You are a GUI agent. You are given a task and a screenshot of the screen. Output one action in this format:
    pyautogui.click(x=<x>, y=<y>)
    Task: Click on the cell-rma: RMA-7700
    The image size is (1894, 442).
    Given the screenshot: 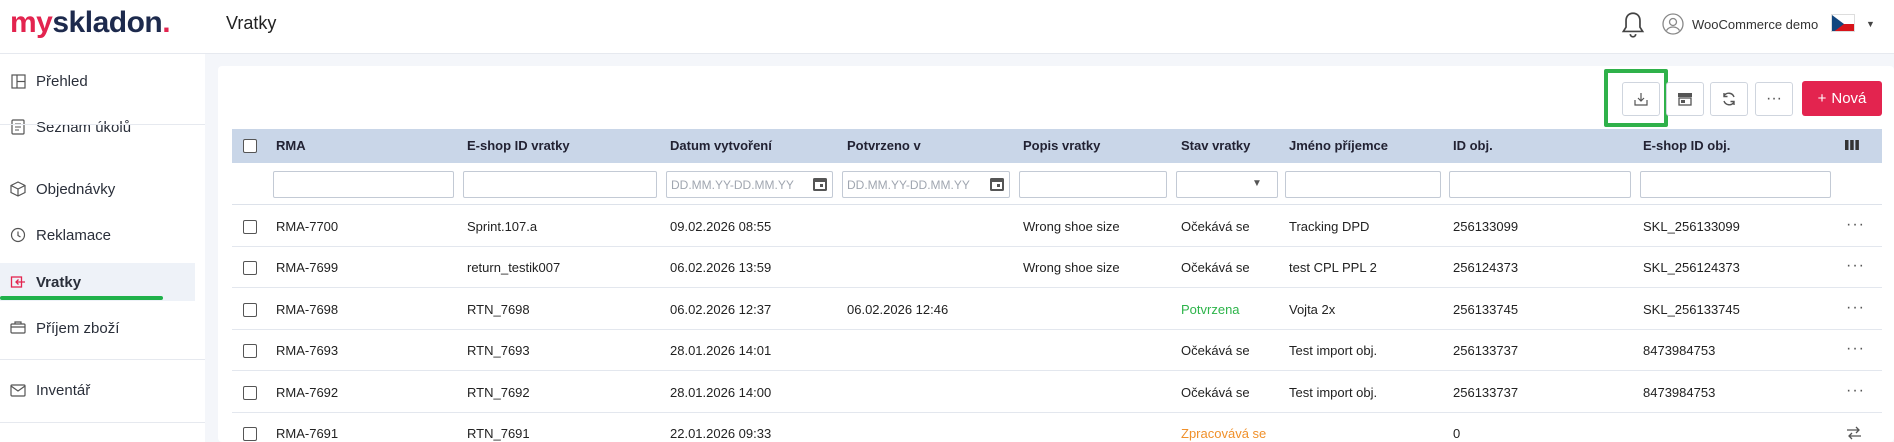 What is the action you would take?
    pyautogui.click(x=307, y=226)
    